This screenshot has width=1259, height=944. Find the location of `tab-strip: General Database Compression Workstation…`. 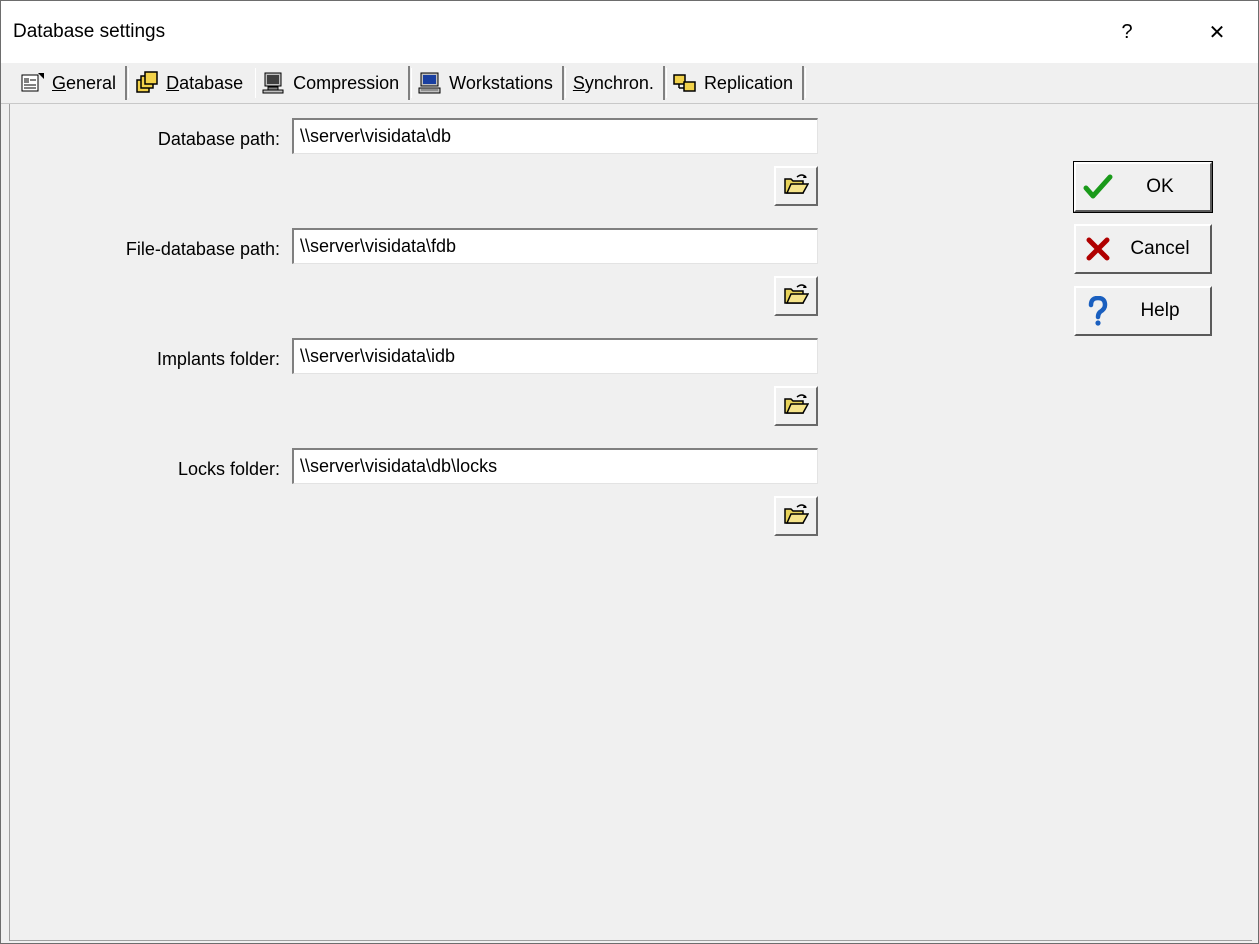

tab-strip: General Database Compression Workstation… is located at coordinates (629, 83).